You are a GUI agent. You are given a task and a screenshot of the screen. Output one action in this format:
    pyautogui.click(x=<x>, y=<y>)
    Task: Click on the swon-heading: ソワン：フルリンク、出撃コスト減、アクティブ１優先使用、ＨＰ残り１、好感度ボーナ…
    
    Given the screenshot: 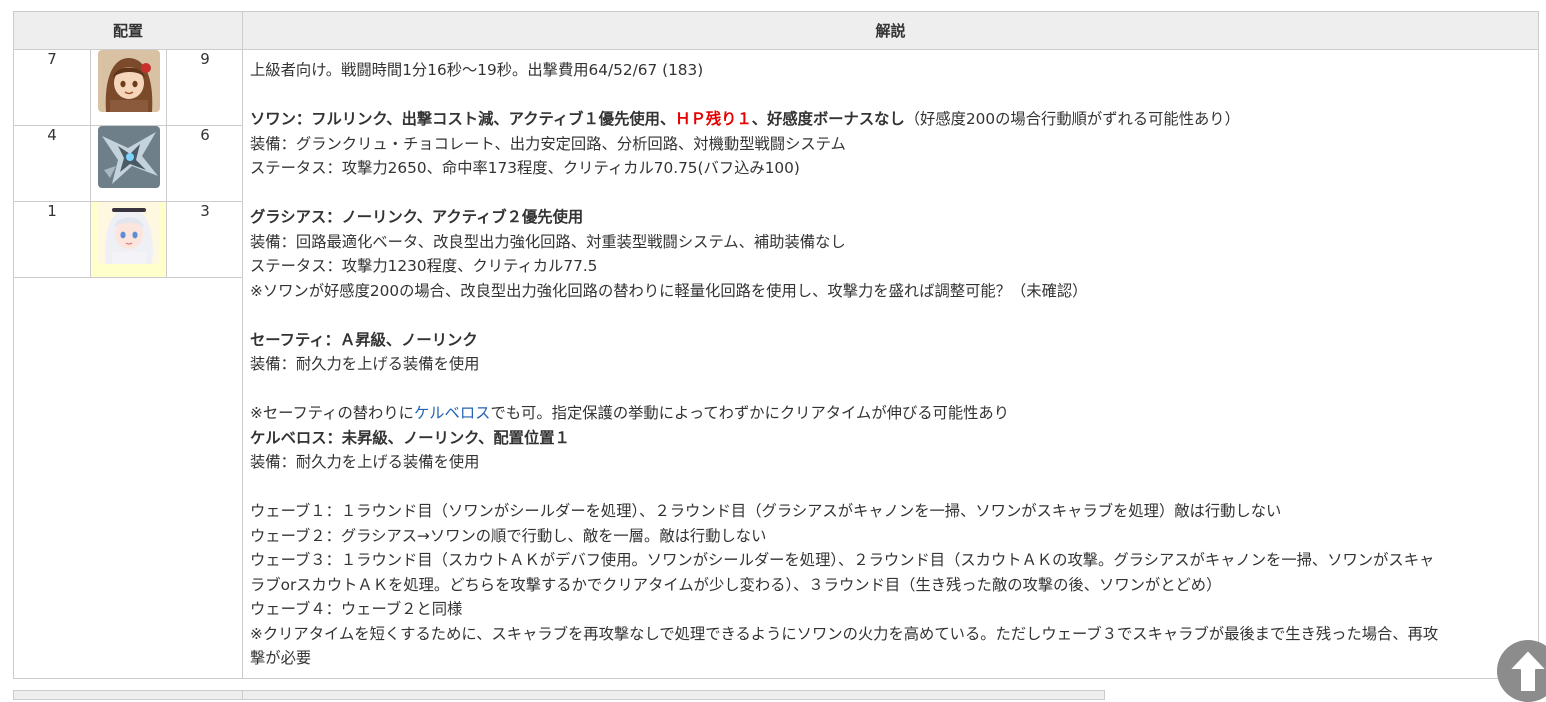 What is the action you would take?
    pyautogui.click(x=890, y=119)
    